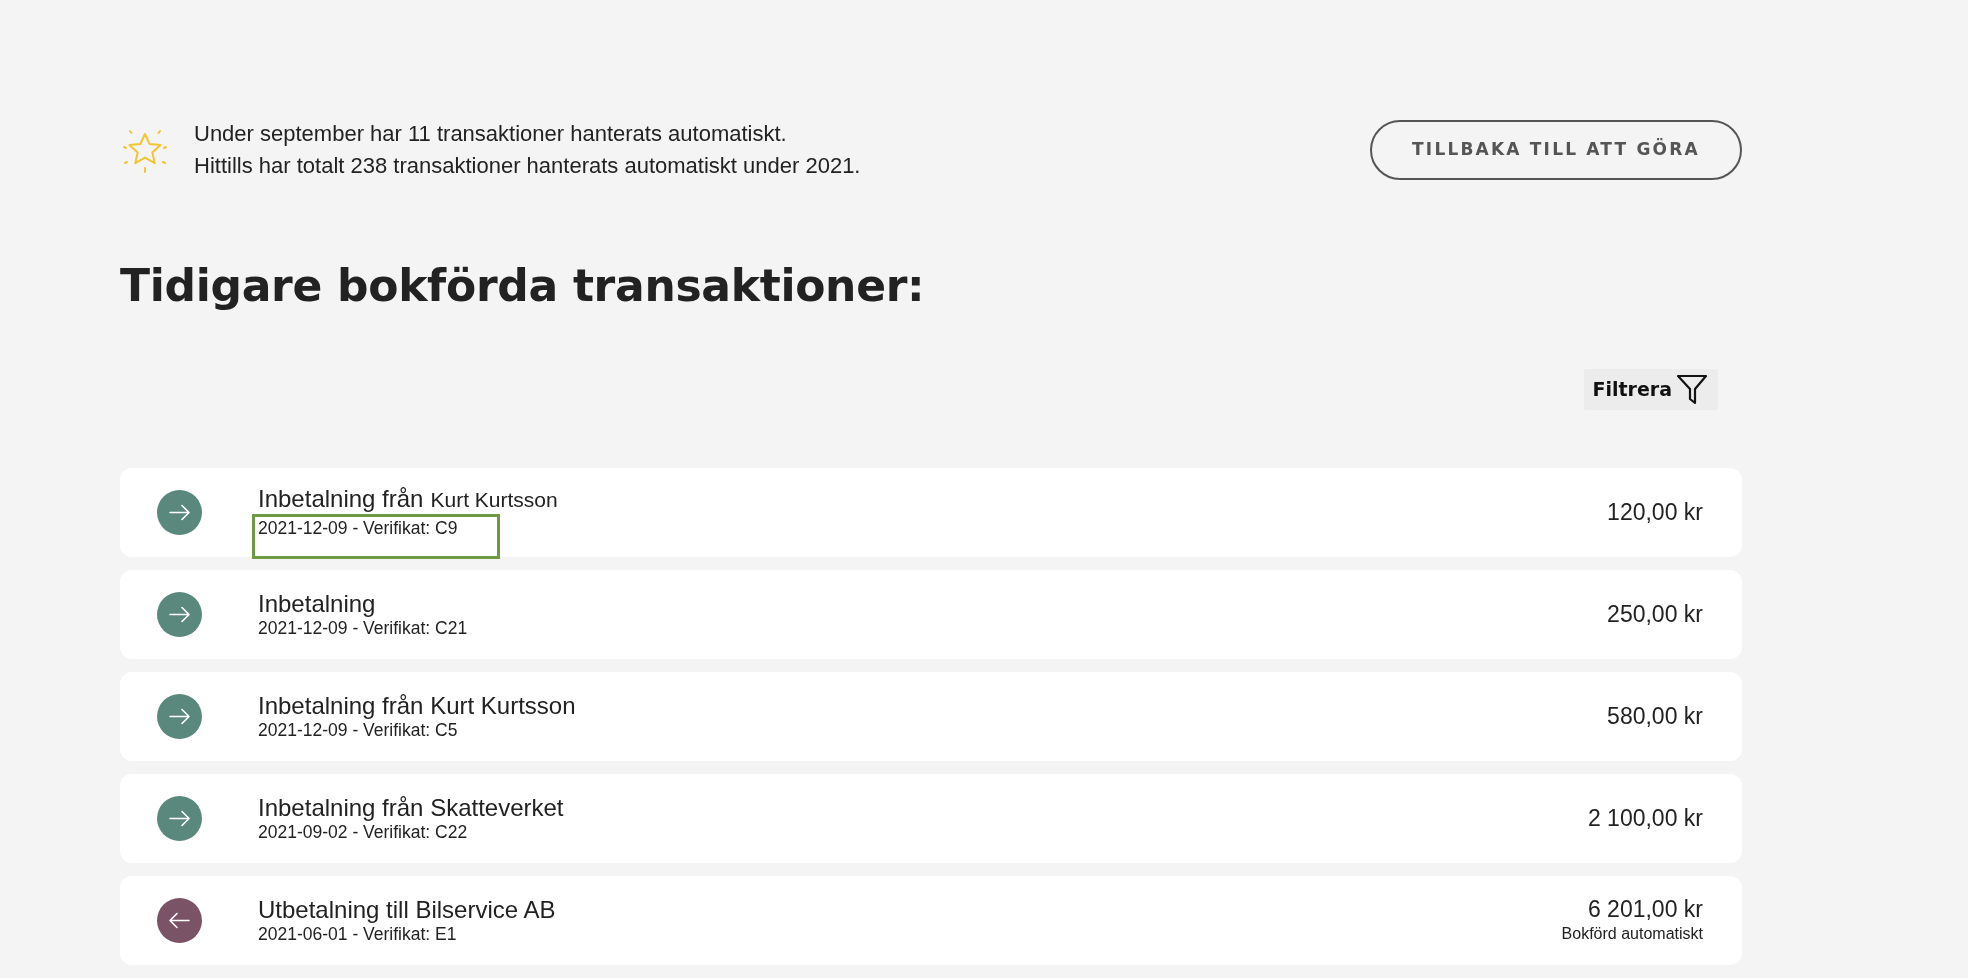 The height and width of the screenshot is (978, 1968). What do you see at coordinates (407, 909) in the screenshot?
I see `transaction-title: Utbetalning till Bilservice AB` at bounding box center [407, 909].